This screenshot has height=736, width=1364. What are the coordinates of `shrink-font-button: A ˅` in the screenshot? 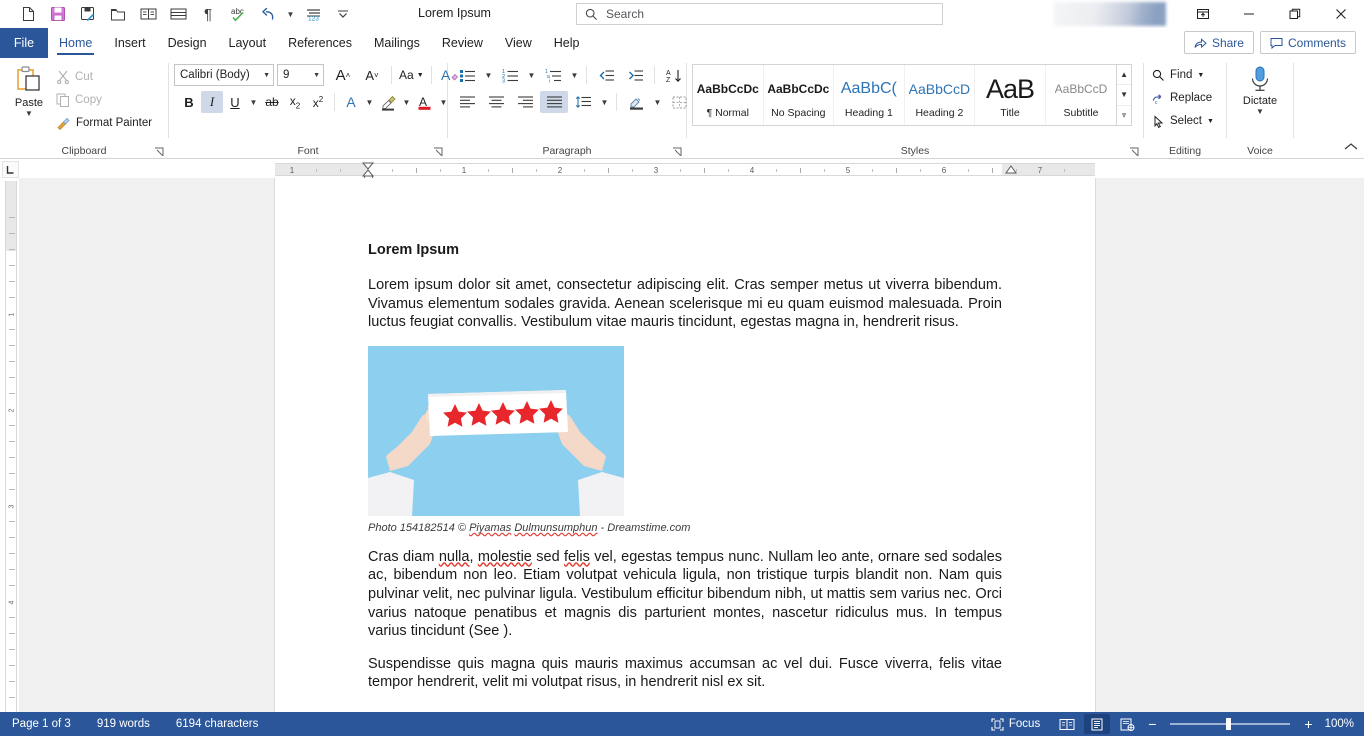 It's located at (372, 75).